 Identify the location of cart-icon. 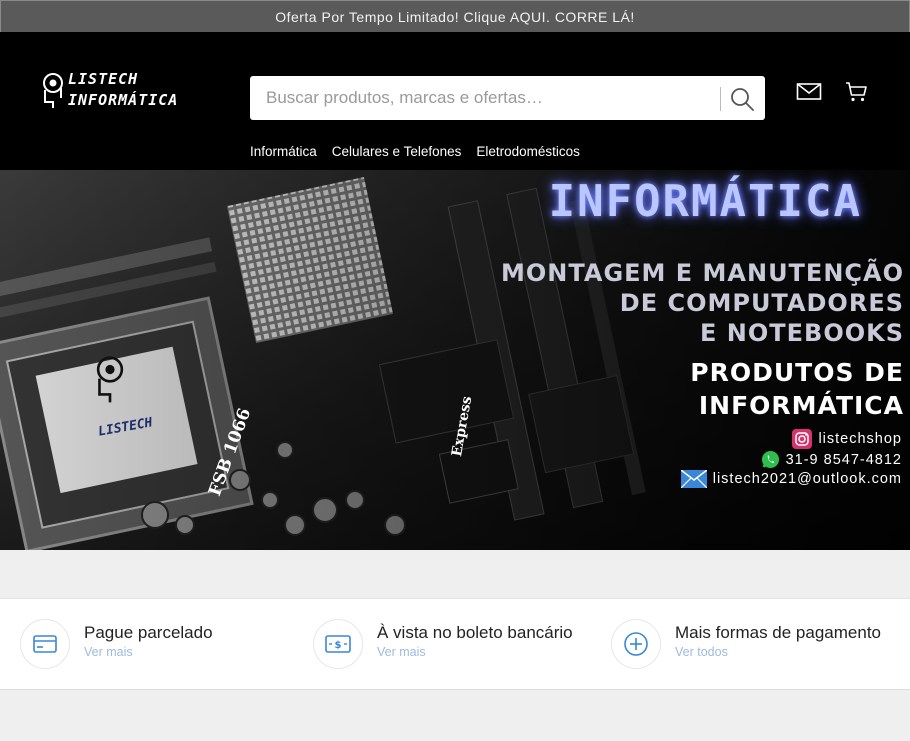
(856, 92).